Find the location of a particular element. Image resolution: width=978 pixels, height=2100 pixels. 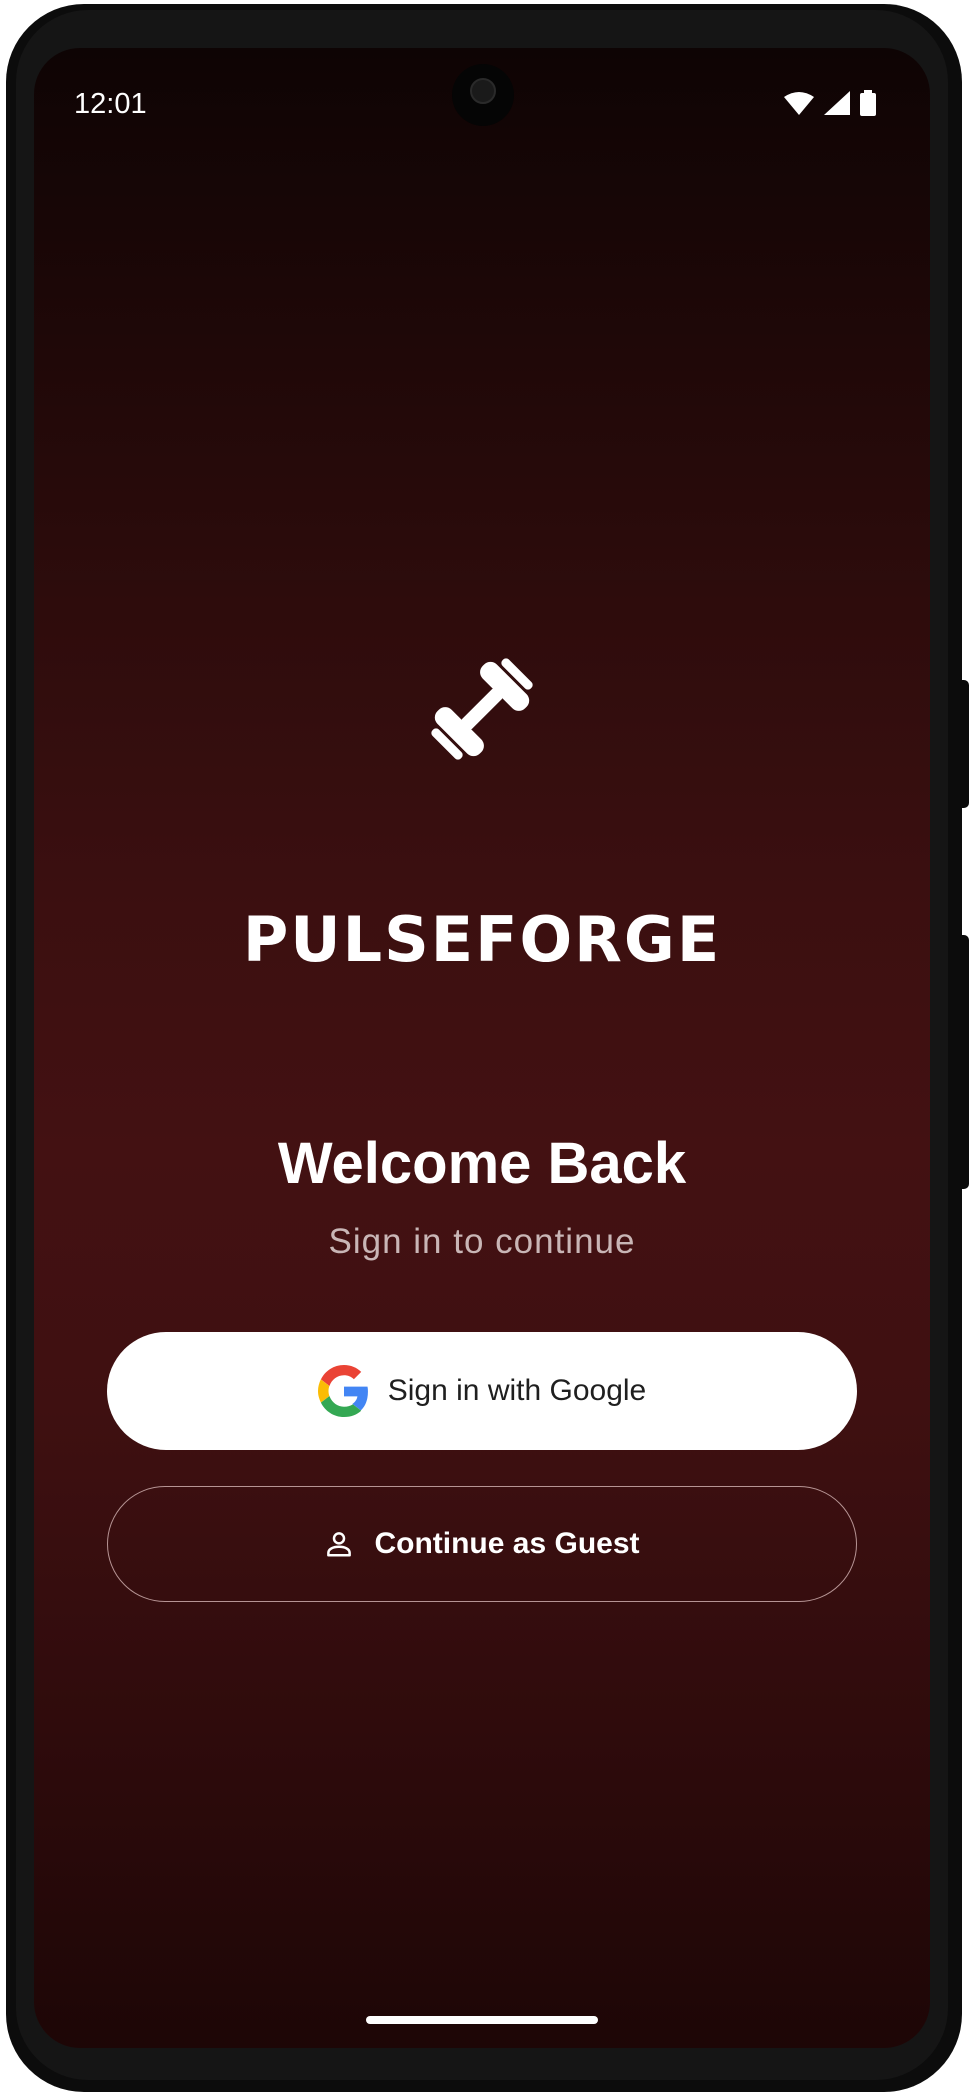

power-button is located at coordinates (964, 1062).